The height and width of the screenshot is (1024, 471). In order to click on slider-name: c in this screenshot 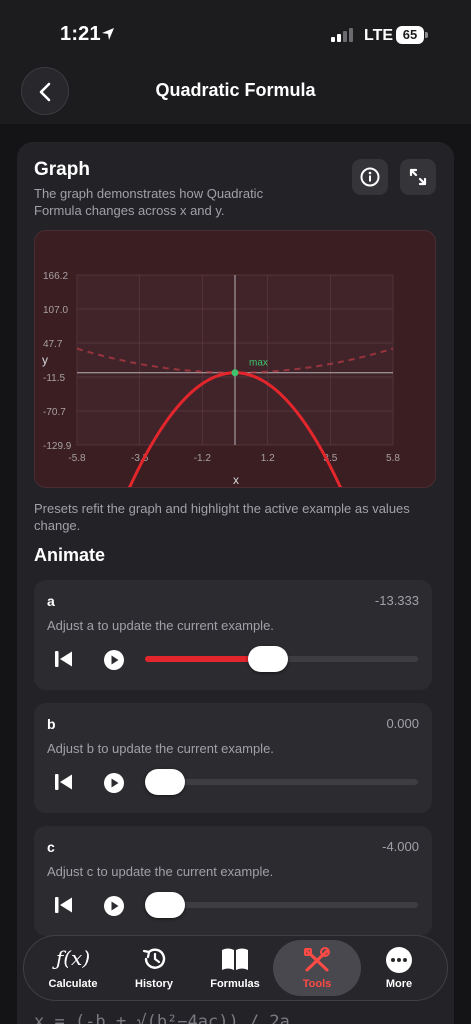, I will do `click(51, 847)`.